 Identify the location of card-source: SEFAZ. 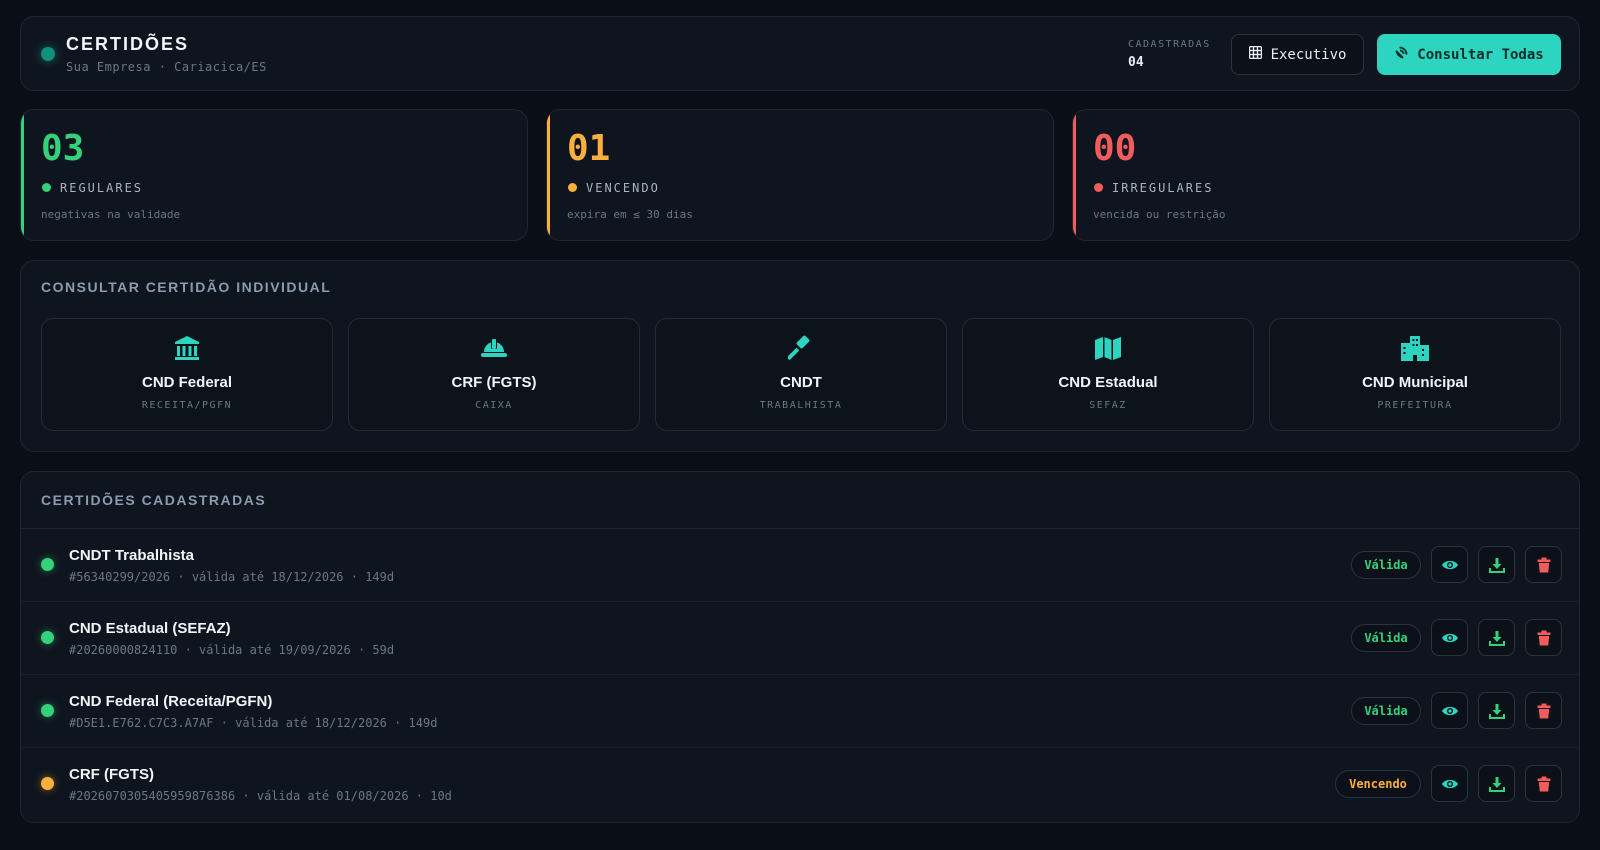
(1108, 405).